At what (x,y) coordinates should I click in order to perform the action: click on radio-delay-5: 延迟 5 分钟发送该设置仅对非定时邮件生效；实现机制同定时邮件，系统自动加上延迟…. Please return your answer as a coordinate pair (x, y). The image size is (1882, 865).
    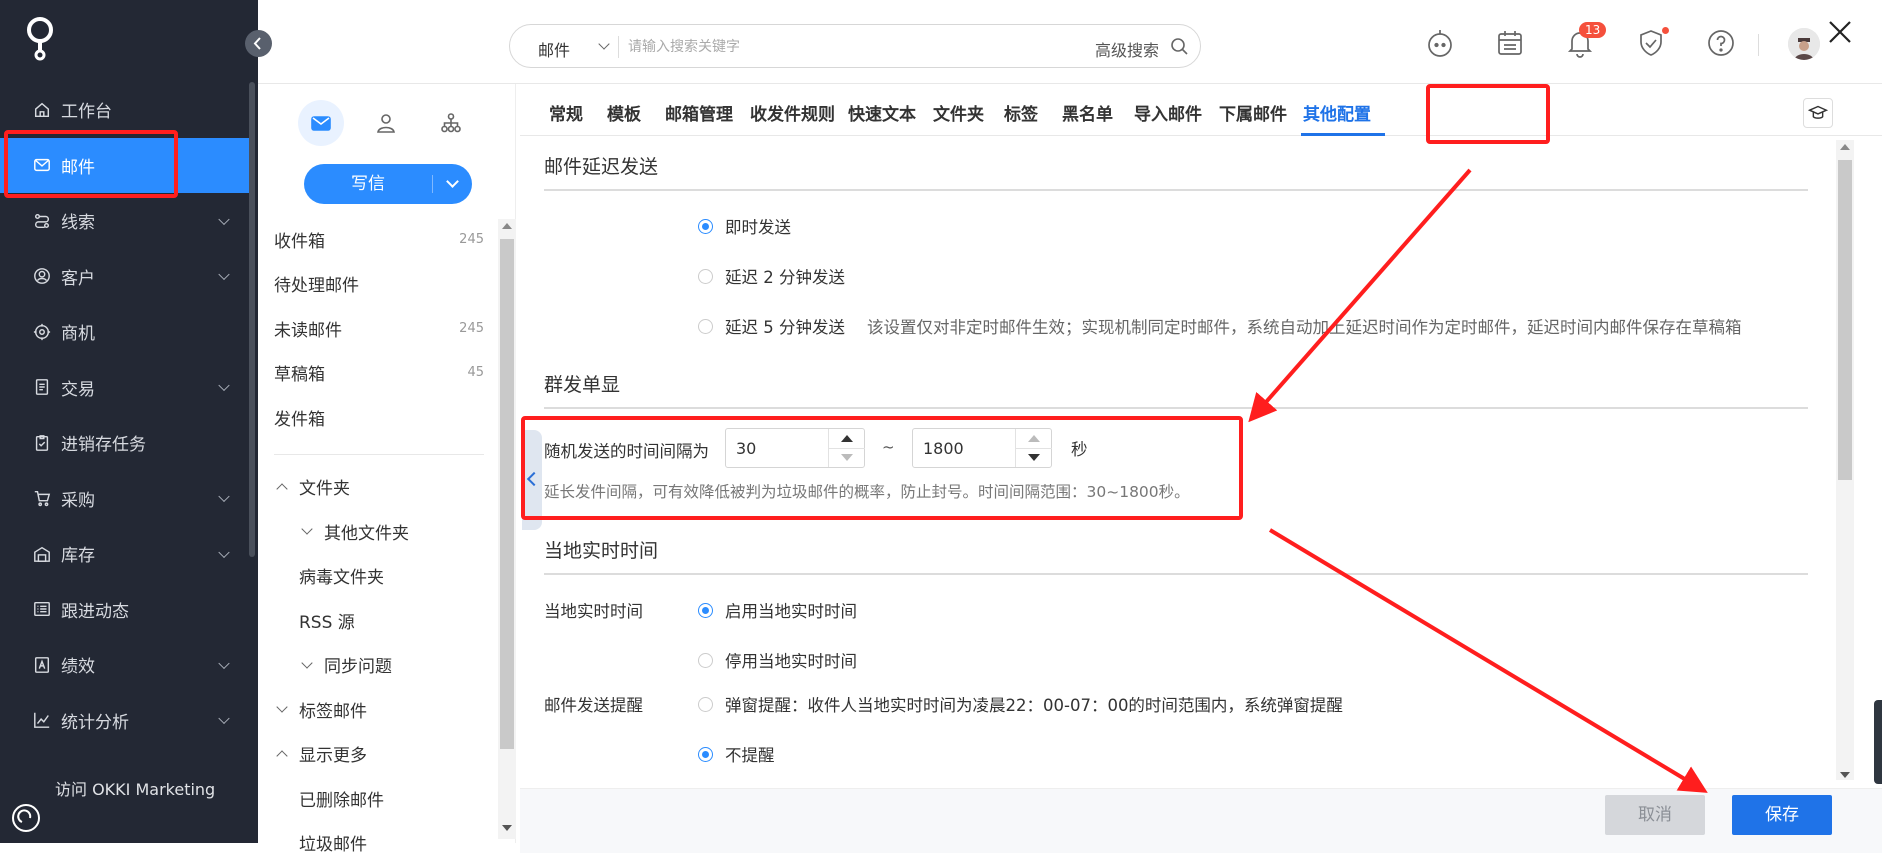
    Looking at the image, I should click on (1220, 326).